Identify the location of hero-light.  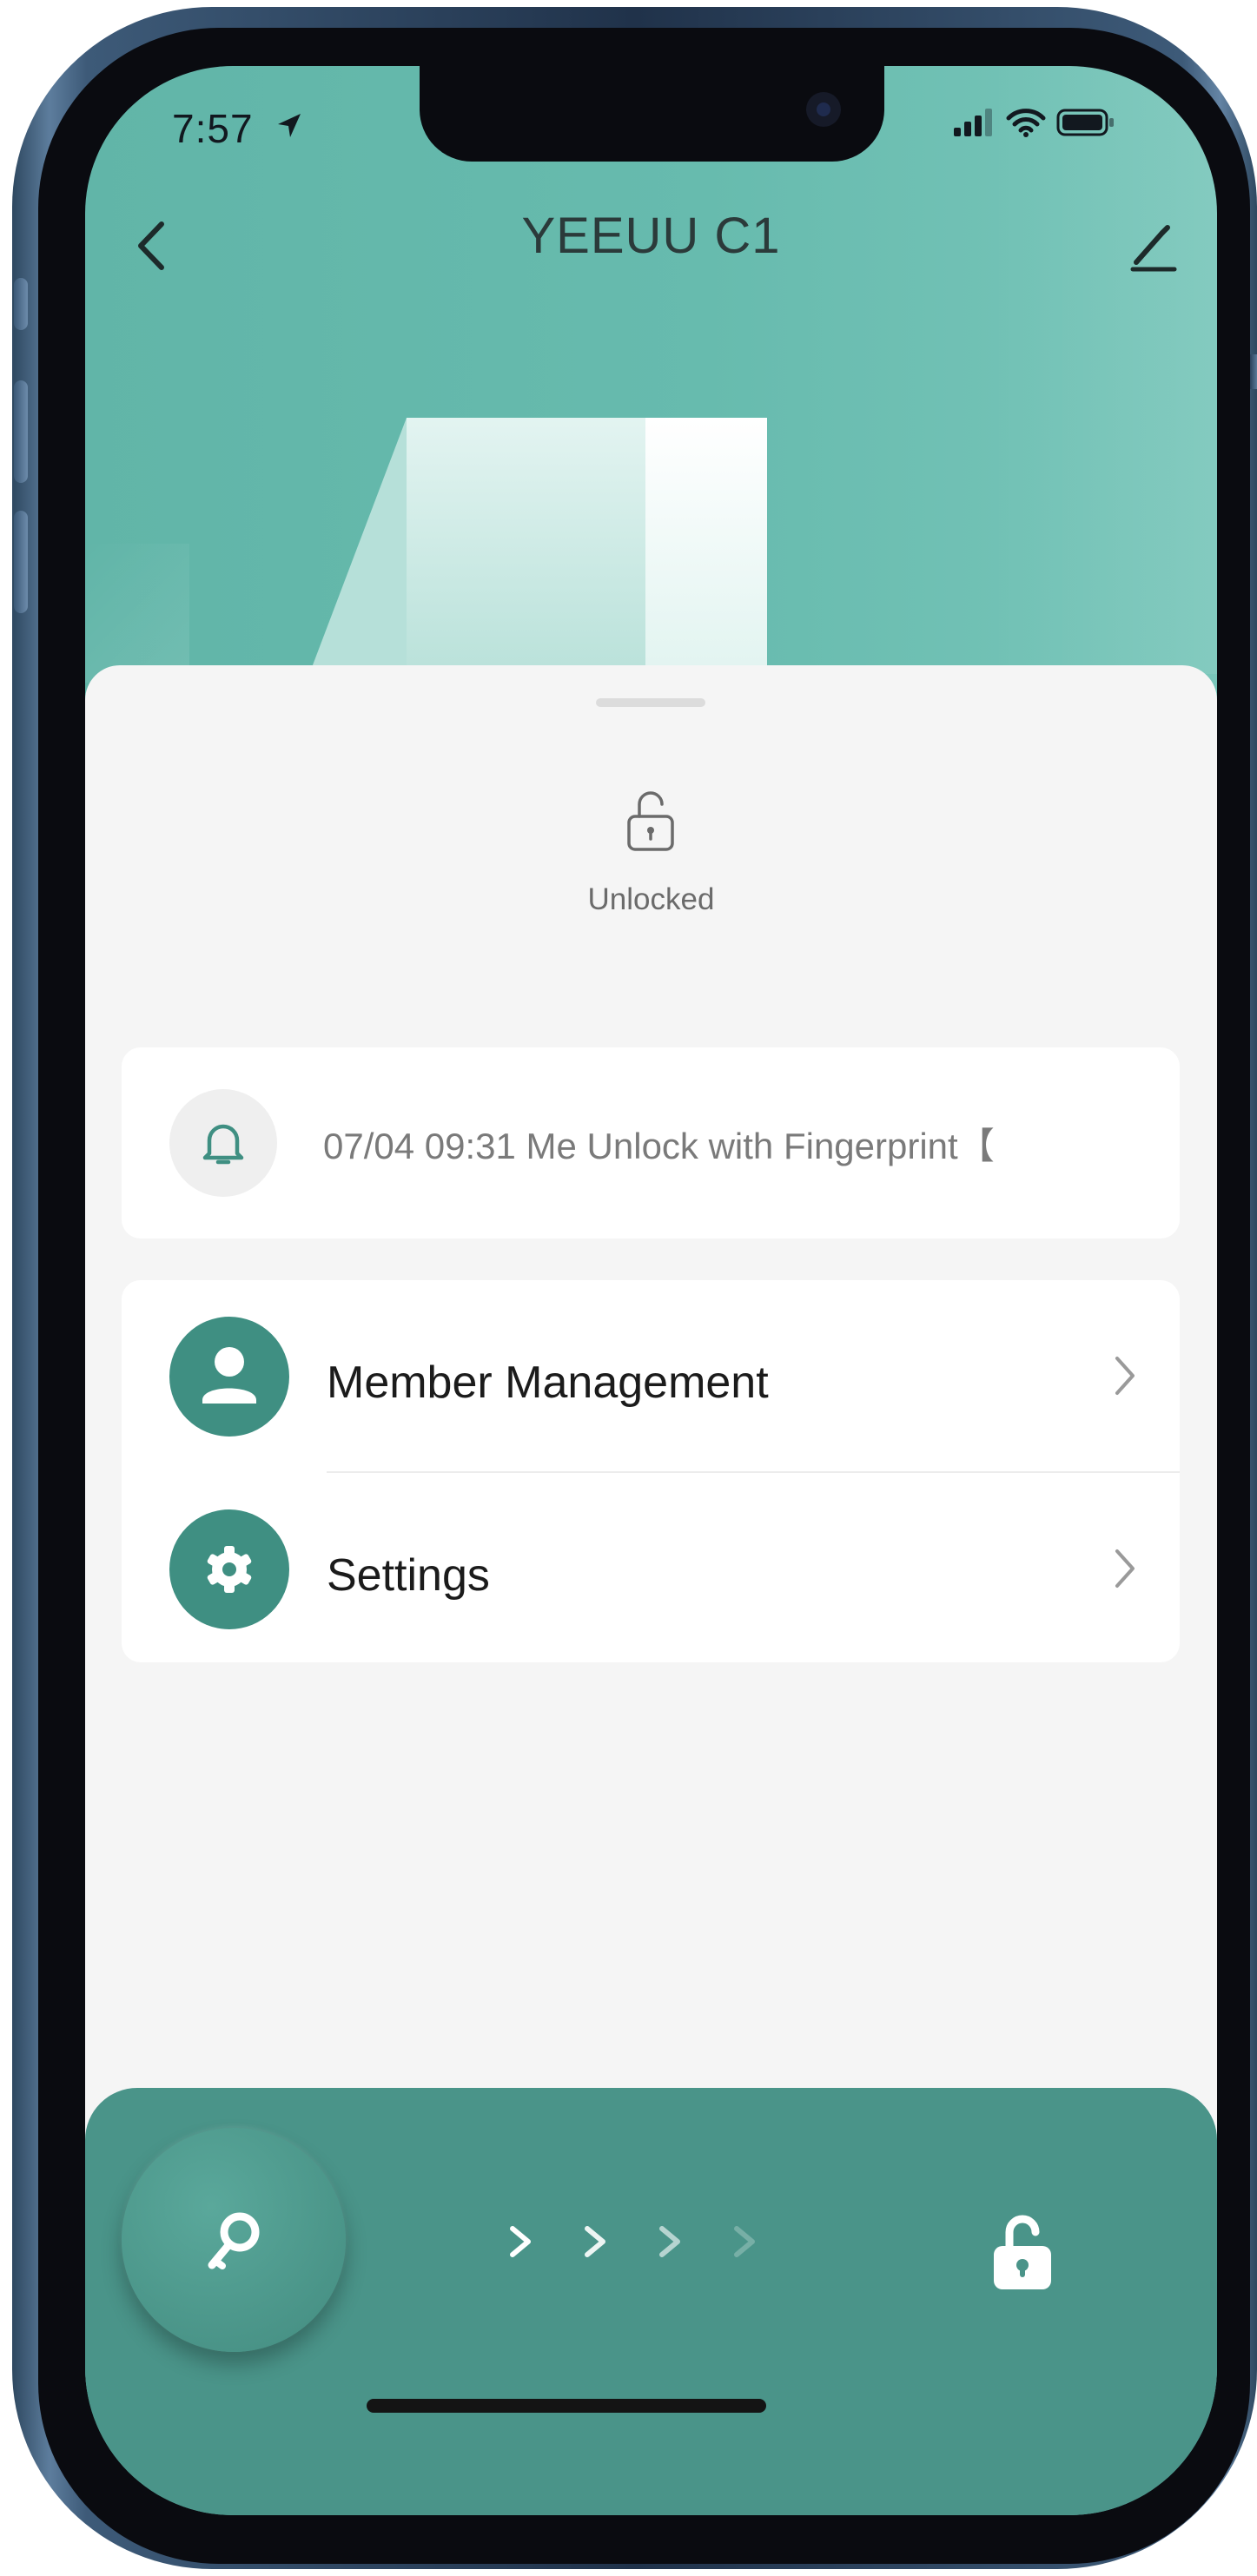
(1103, 370).